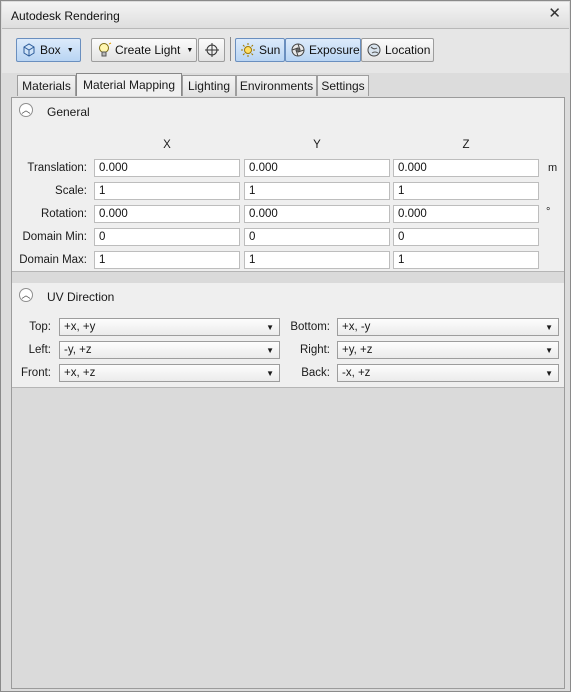 The image size is (571, 692). Describe the element at coordinates (148, 50) in the screenshot. I see `create-light-label: Create Light` at that location.